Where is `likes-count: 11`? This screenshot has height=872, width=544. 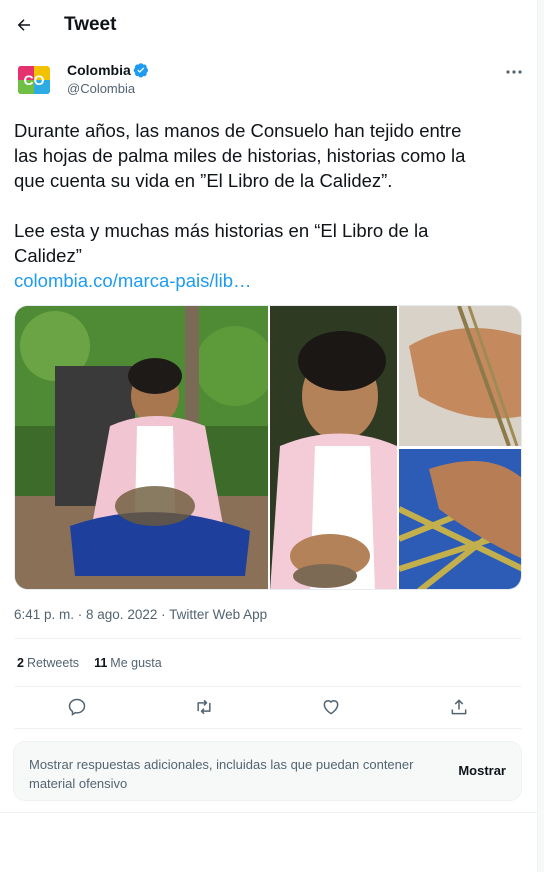
likes-count: 11 is located at coordinates (101, 663).